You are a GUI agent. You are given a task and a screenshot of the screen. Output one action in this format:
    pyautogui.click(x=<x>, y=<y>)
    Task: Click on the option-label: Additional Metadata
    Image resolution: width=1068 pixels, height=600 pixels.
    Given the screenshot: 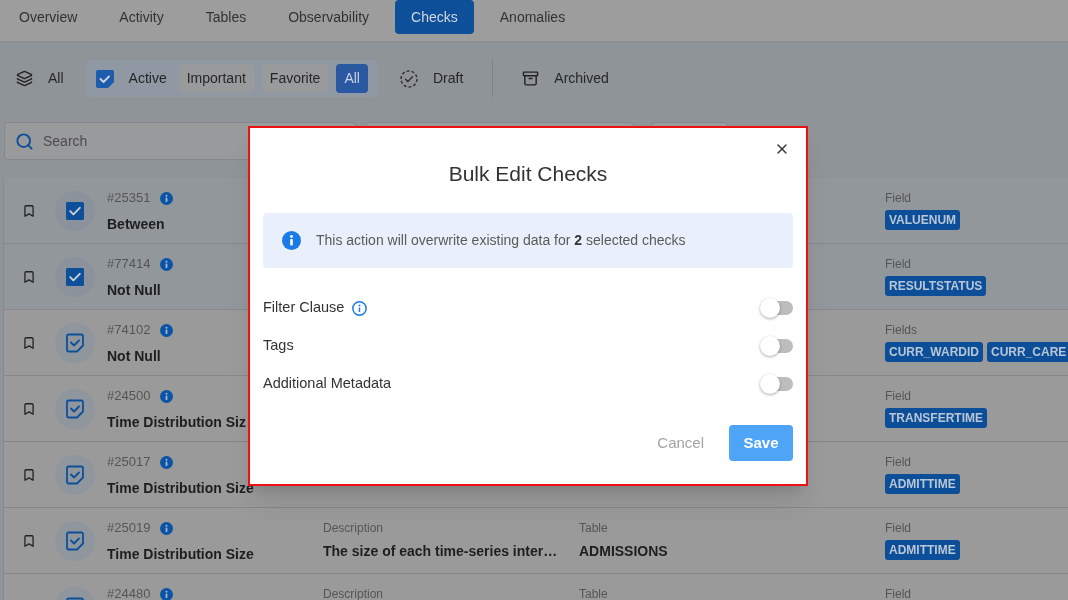 What is the action you would take?
    pyautogui.click(x=327, y=384)
    